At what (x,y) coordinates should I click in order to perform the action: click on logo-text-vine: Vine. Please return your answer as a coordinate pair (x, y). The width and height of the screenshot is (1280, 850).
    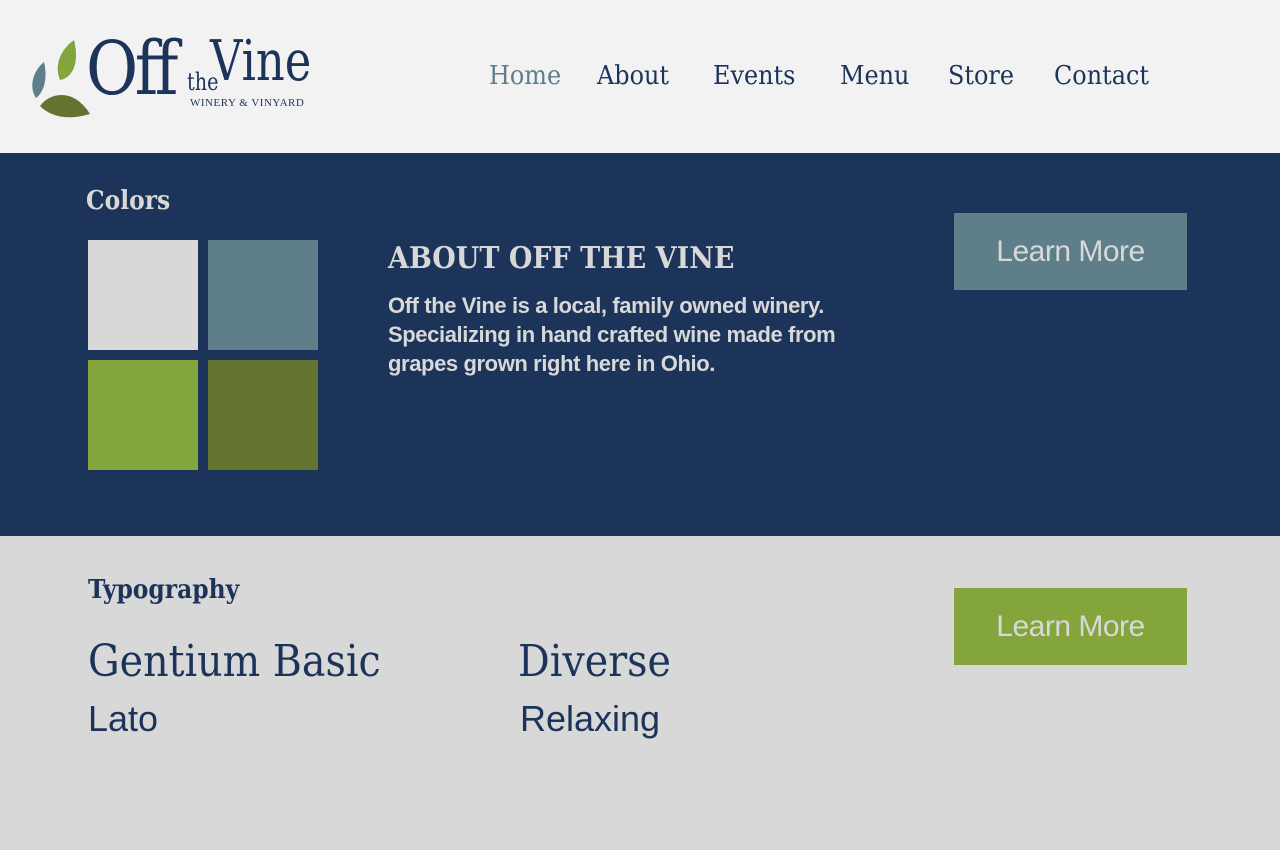
    Looking at the image, I should click on (261, 61).